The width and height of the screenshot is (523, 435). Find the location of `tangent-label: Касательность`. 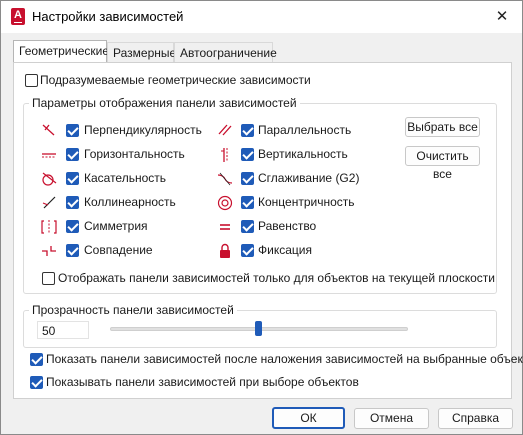

tangent-label: Касательность is located at coordinates (125, 178).